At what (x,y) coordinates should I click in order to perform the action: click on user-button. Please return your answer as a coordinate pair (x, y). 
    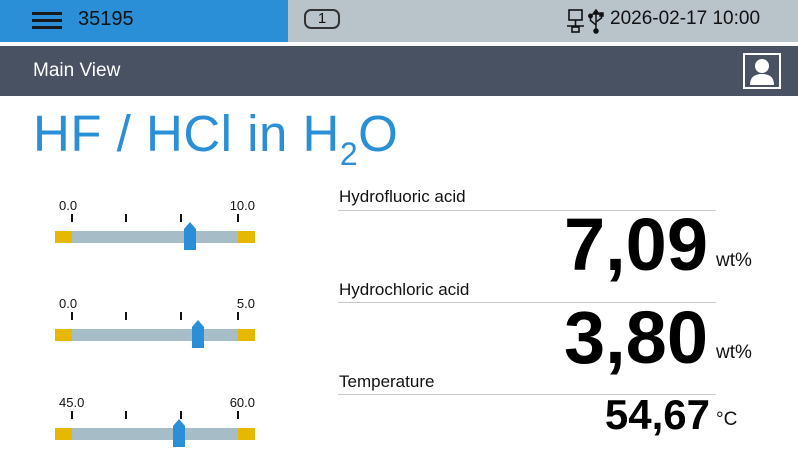
    Looking at the image, I should click on (762, 71).